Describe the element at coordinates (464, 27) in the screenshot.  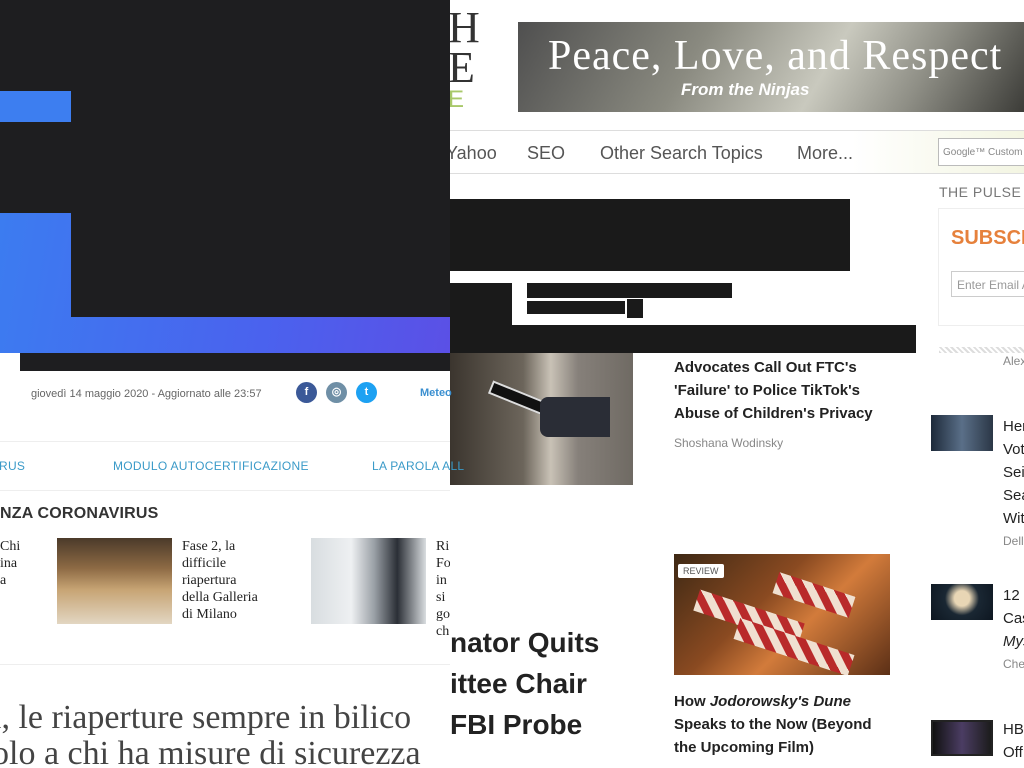
I see `logo-letter-h: H` at that location.